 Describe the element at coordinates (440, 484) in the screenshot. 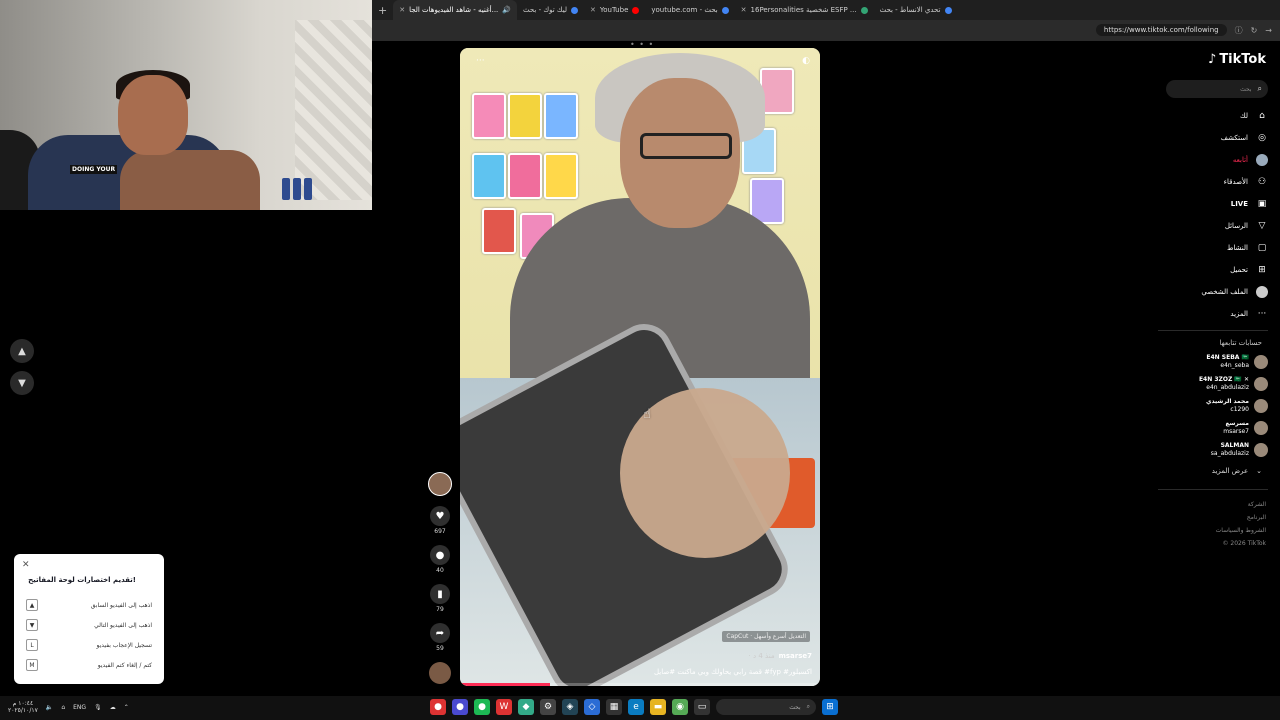

I see `author-avatar` at that location.